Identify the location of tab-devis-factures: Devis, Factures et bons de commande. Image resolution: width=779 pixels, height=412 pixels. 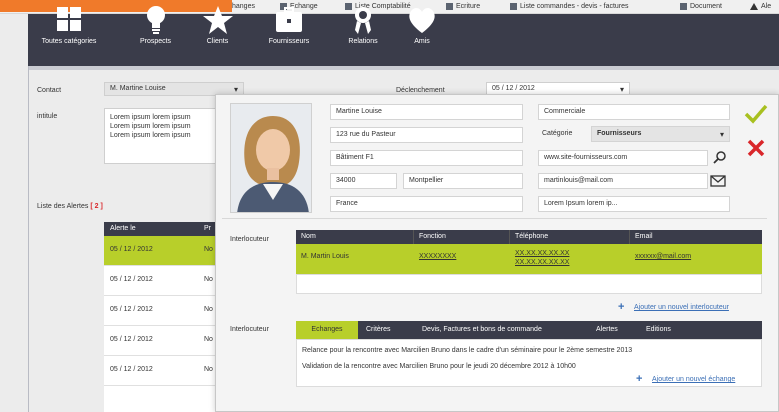
(482, 330).